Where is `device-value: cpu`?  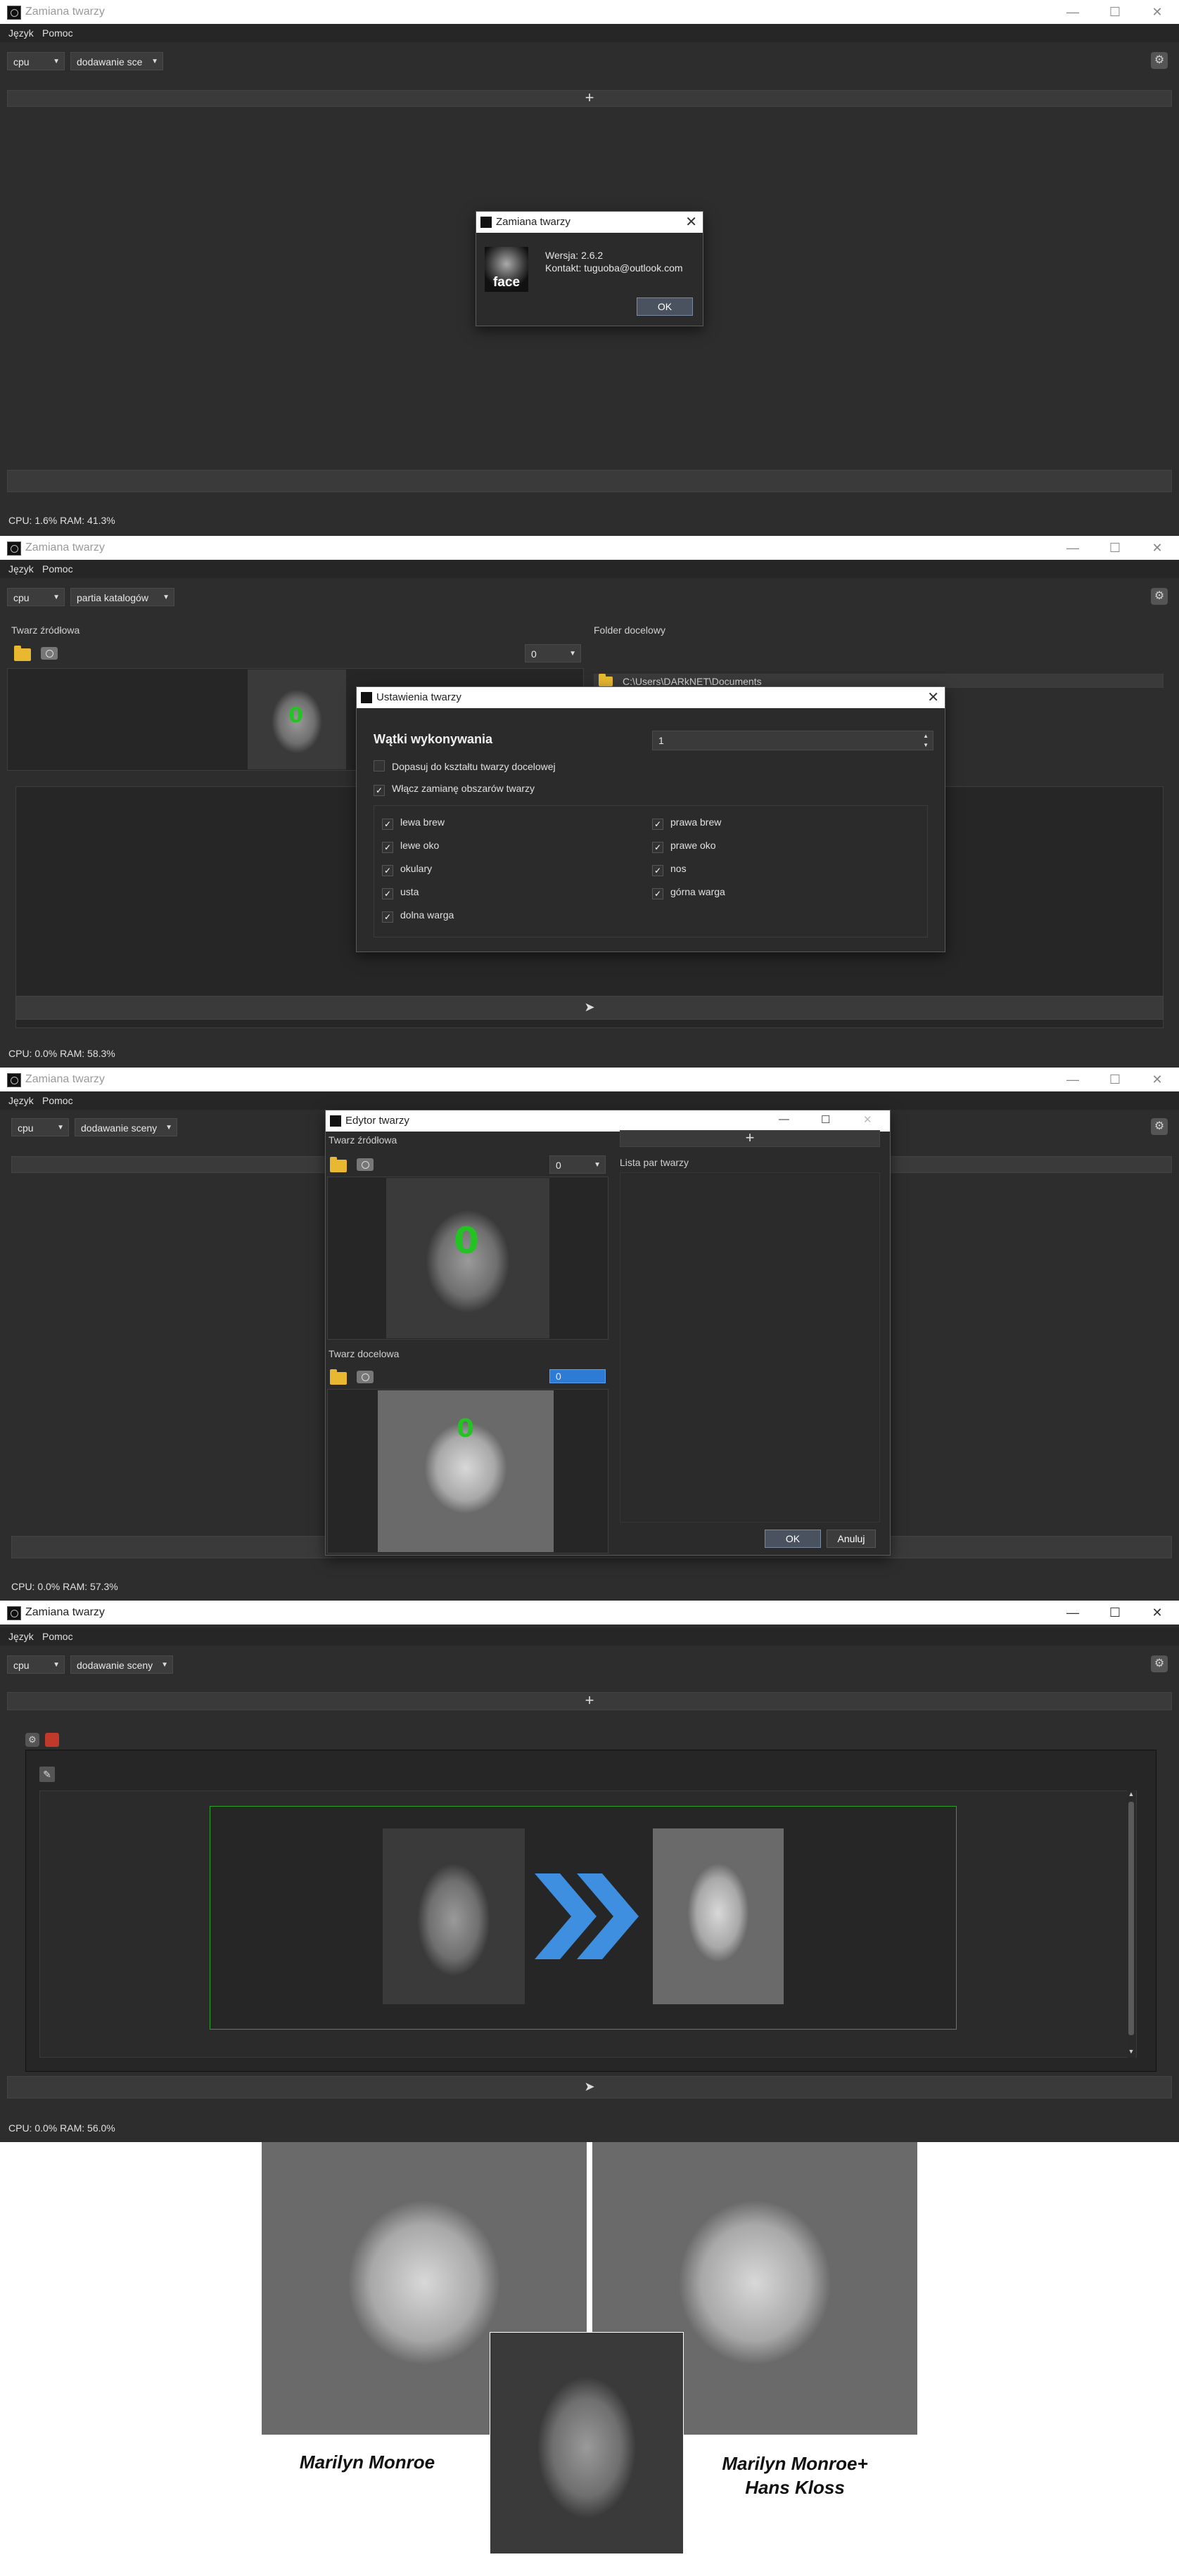
device-value: cpu is located at coordinates (26, 1128).